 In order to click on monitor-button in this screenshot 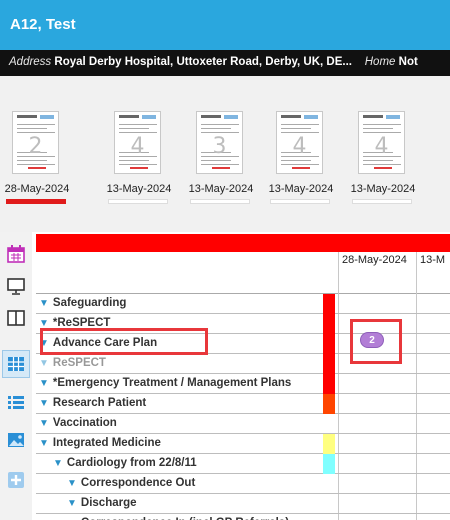, I will do `click(16, 286)`.